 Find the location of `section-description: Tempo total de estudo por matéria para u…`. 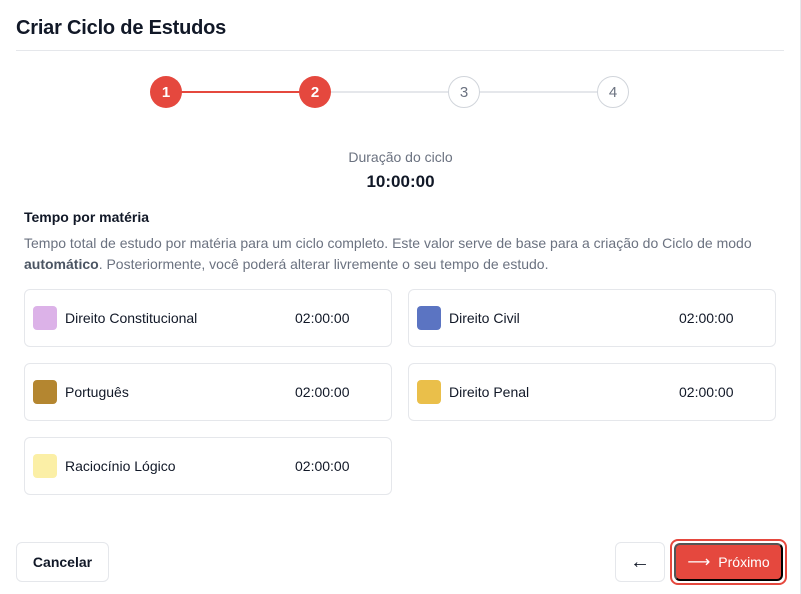

section-description: Tempo total de estudo por matéria para u… is located at coordinates (399, 254).